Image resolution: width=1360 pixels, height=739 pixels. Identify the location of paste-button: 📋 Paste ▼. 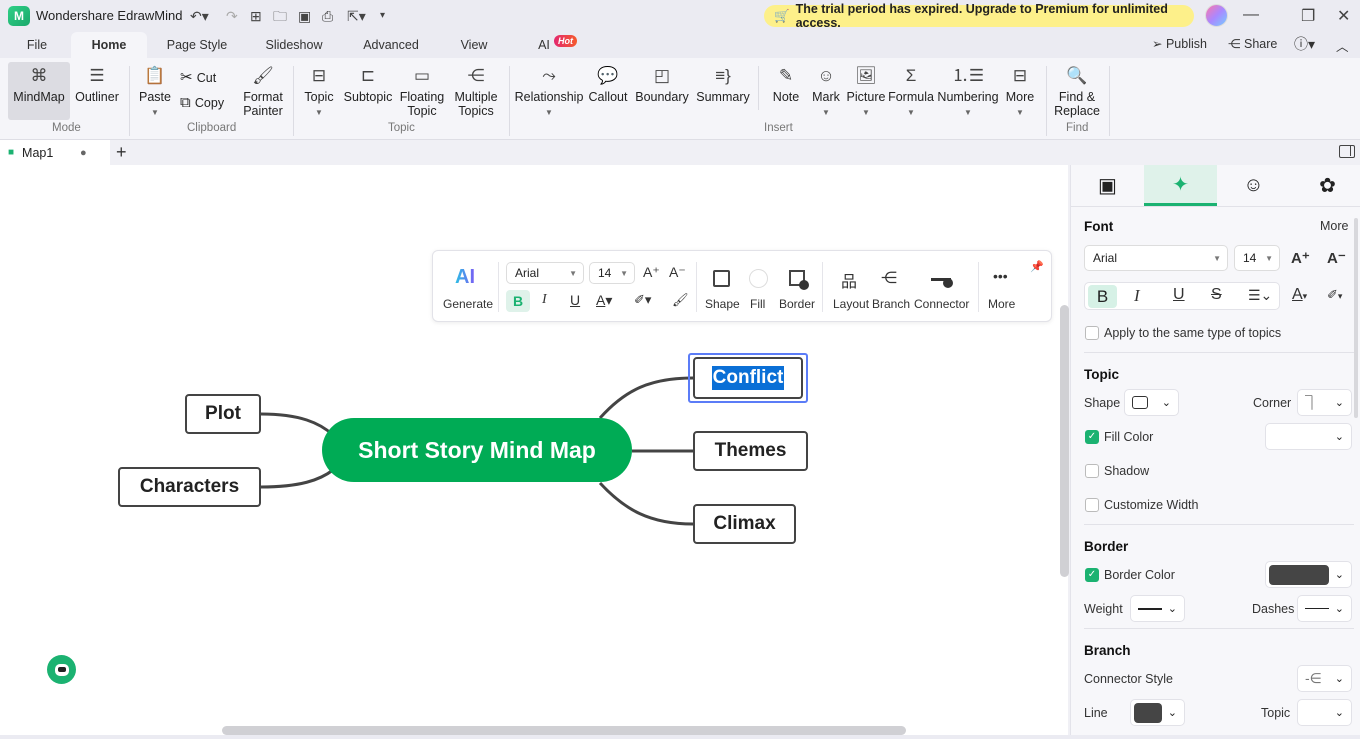
(155, 92).